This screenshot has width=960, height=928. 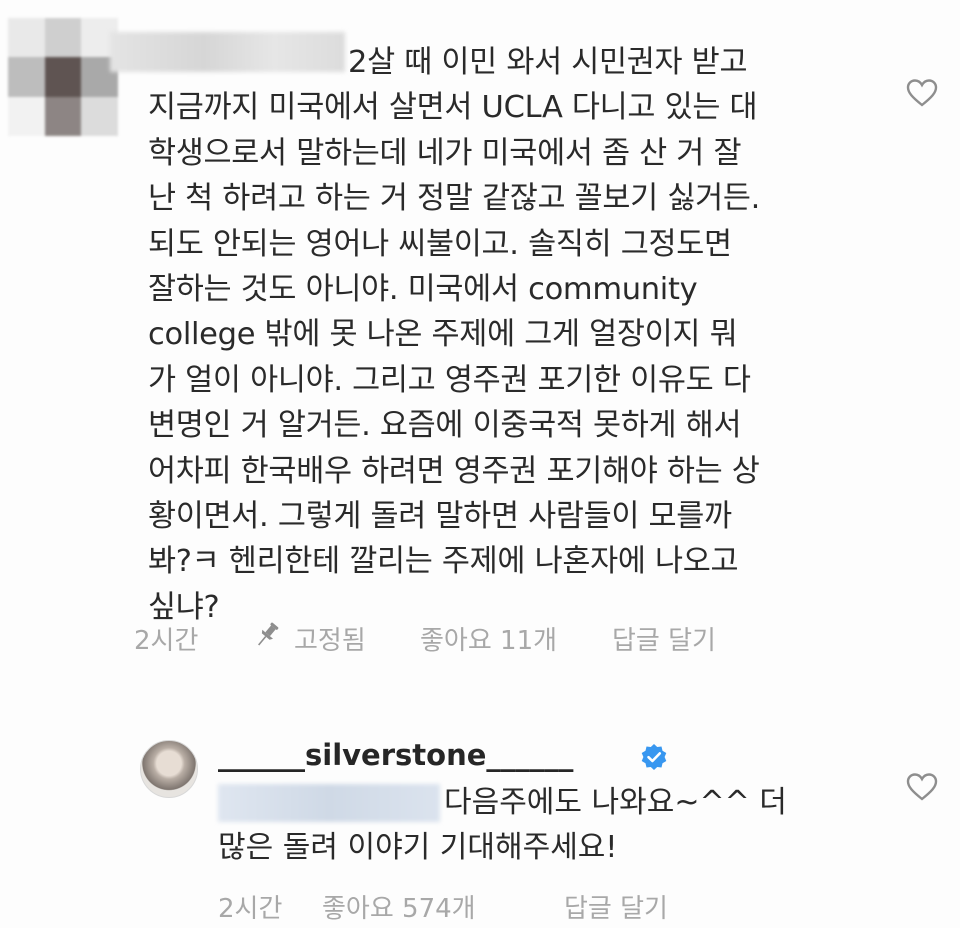 What do you see at coordinates (399, 906) in the screenshot?
I see `likes-count: 좋아요 574개` at bounding box center [399, 906].